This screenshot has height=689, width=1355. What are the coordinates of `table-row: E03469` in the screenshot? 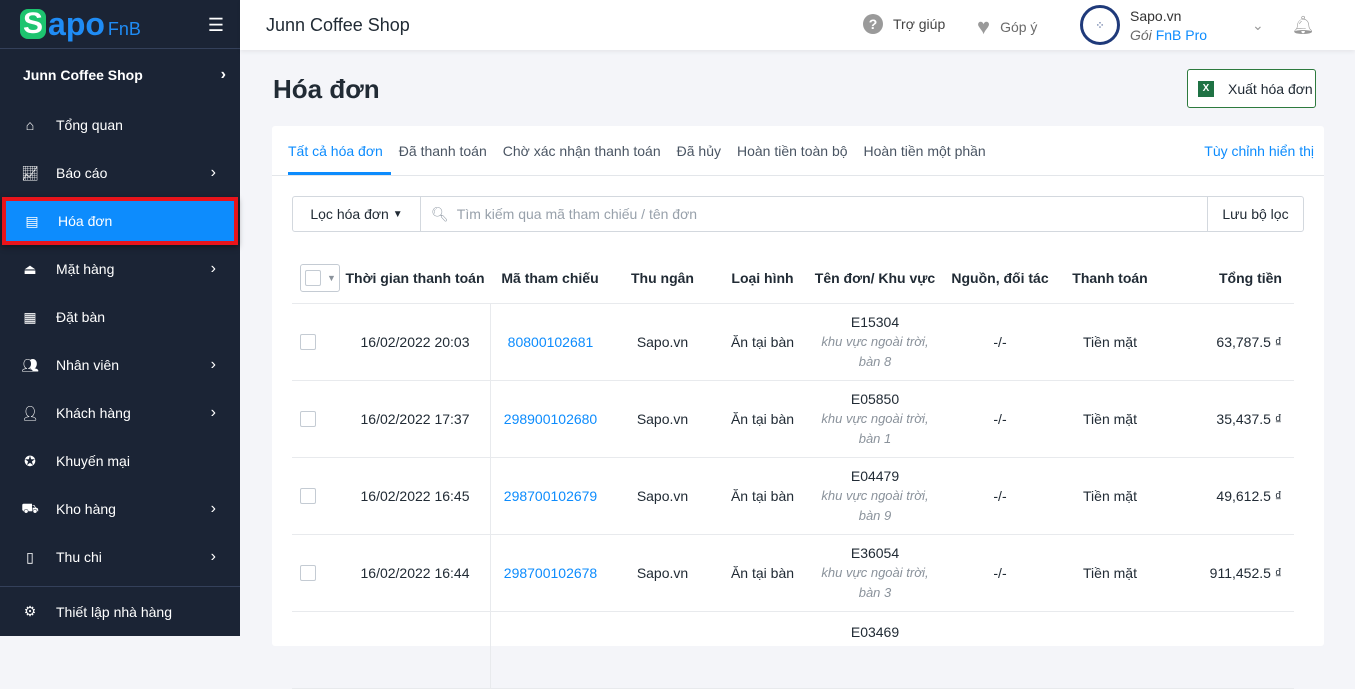 It's located at (793, 650).